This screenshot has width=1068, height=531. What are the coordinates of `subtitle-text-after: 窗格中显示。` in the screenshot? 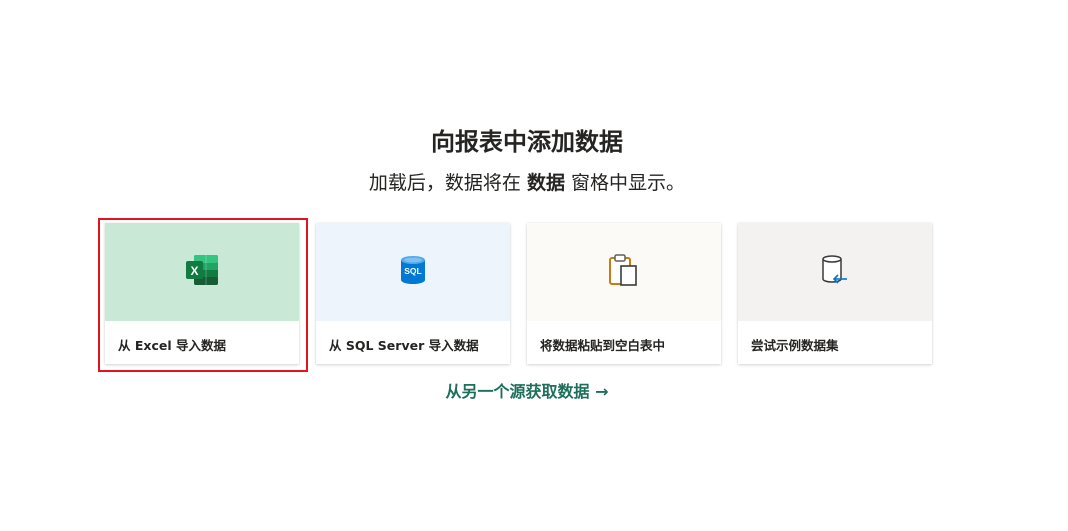 It's located at (628, 183).